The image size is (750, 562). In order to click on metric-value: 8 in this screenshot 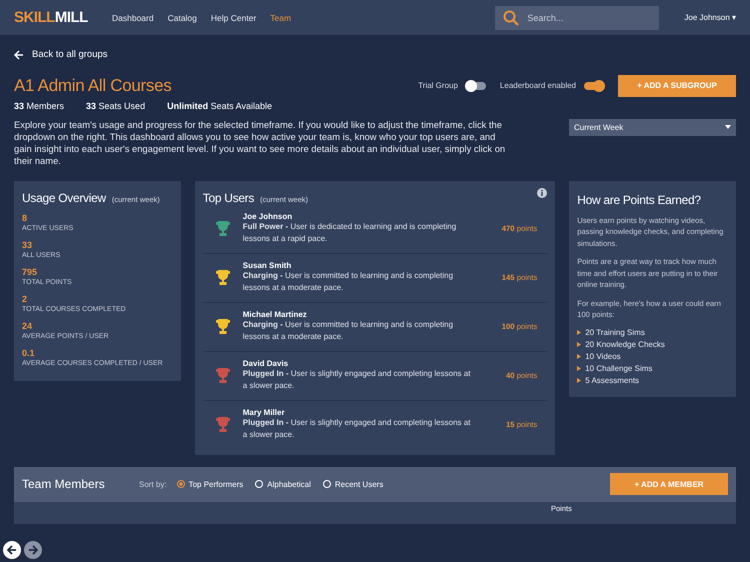, I will do `click(25, 217)`.